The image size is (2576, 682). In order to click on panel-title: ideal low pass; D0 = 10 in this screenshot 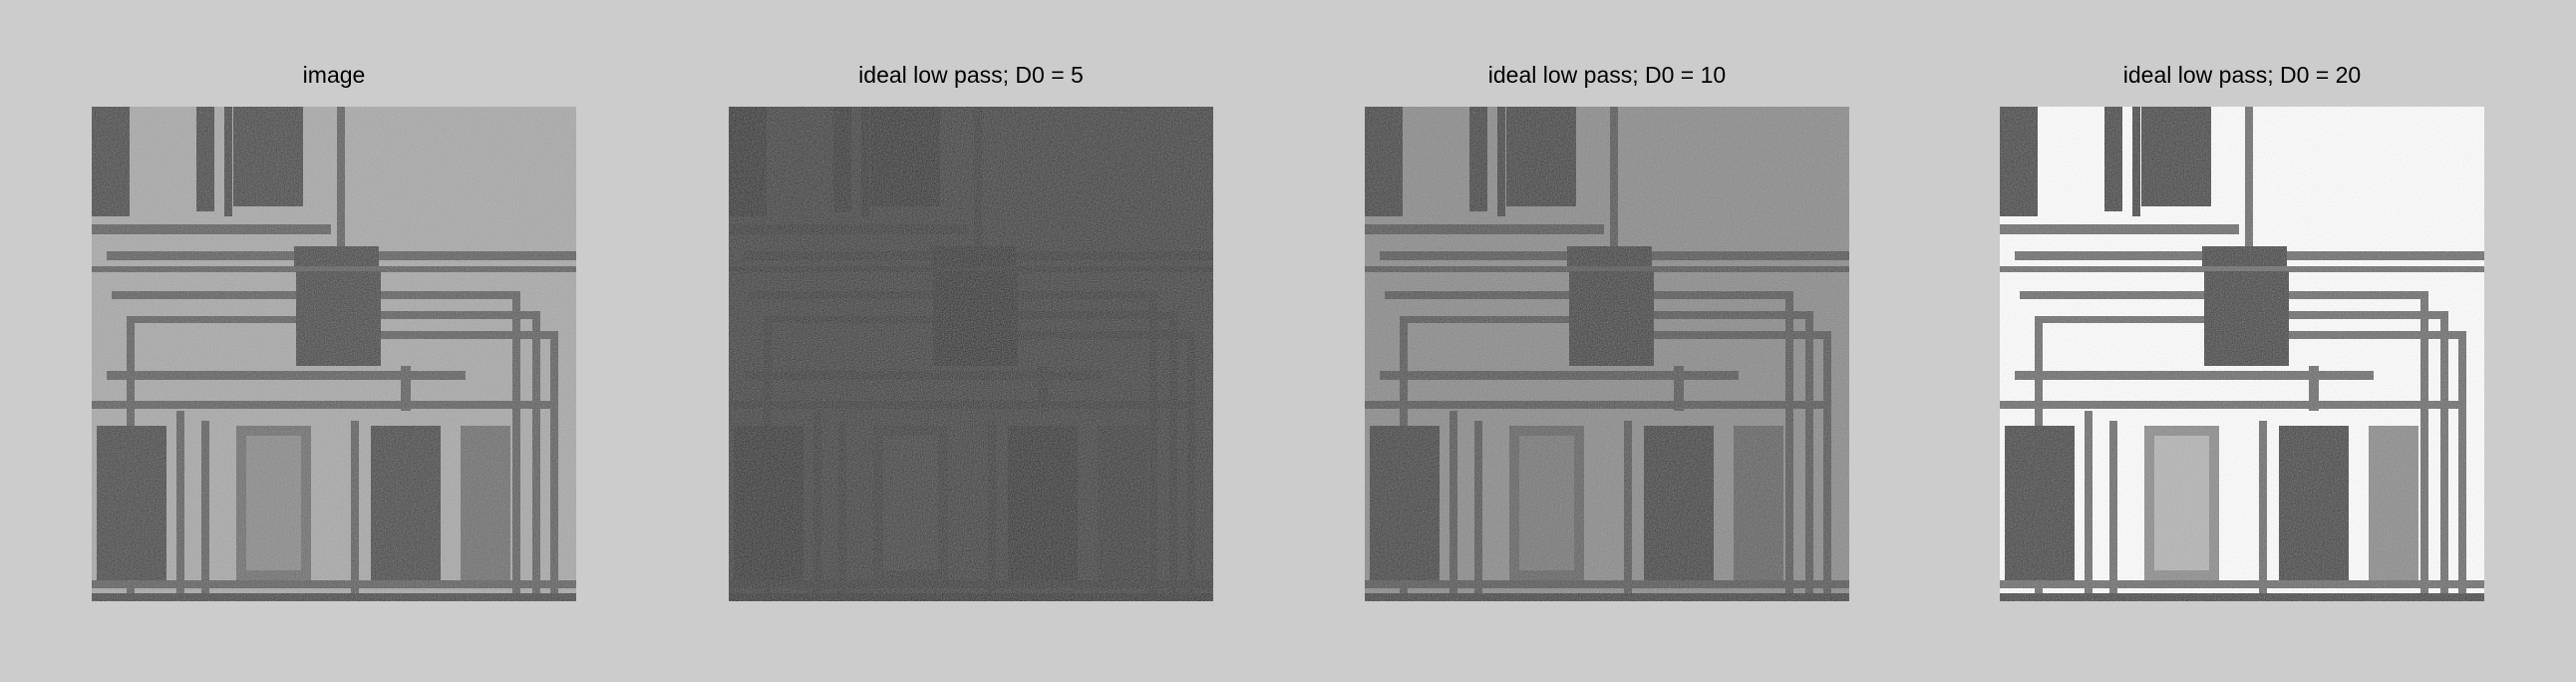, I will do `click(1607, 75)`.